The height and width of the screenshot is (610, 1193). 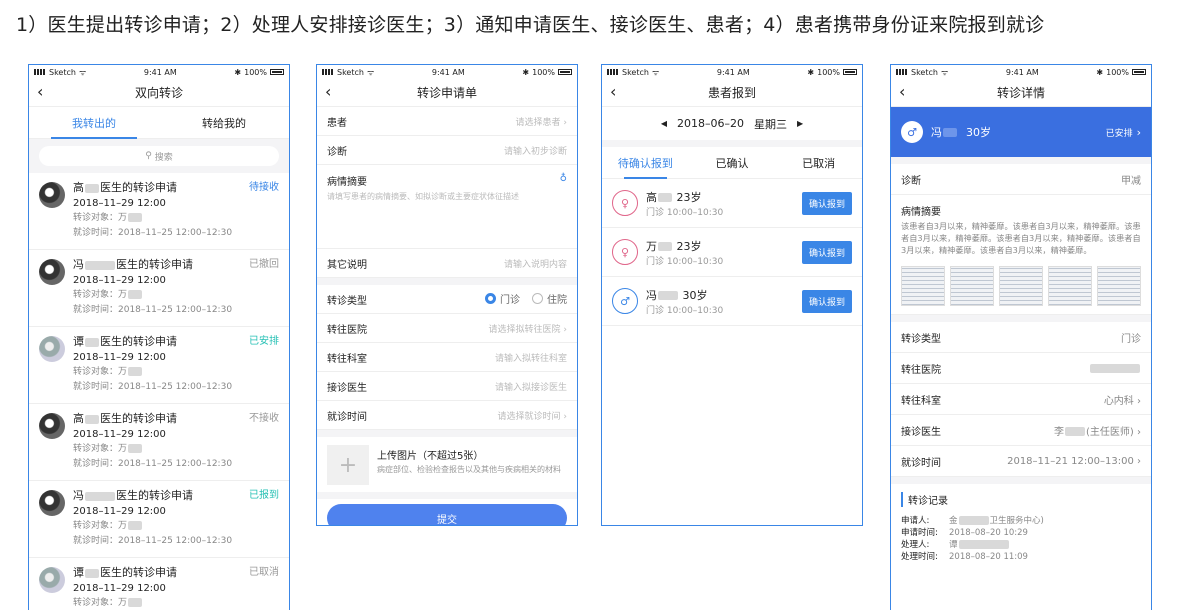 What do you see at coordinates (664, 123) in the screenshot?
I see `prev-date-icon: ◀` at bounding box center [664, 123].